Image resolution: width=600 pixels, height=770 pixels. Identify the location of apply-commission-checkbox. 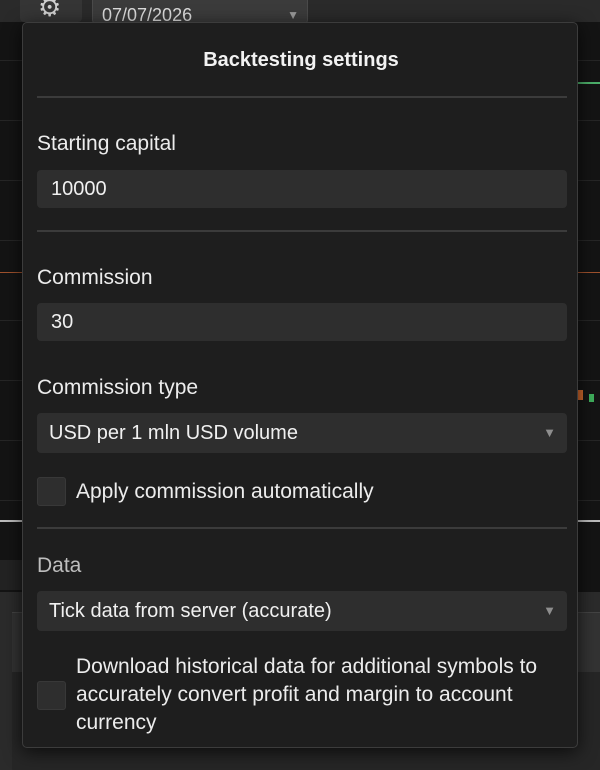
(51, 491).